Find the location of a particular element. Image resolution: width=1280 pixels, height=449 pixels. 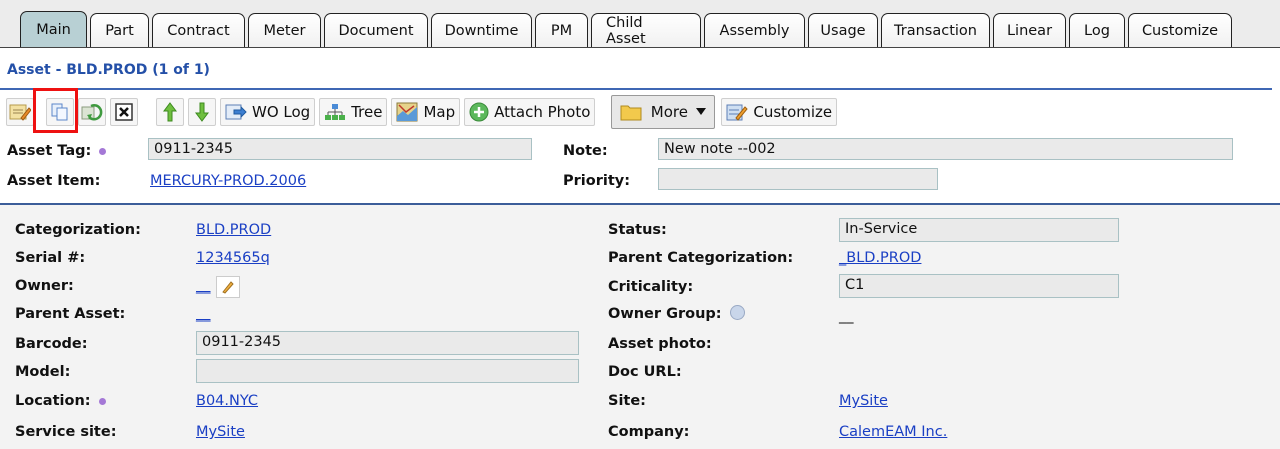

attach-photo-label: Attach Photo is located at coordinates (542, 112).